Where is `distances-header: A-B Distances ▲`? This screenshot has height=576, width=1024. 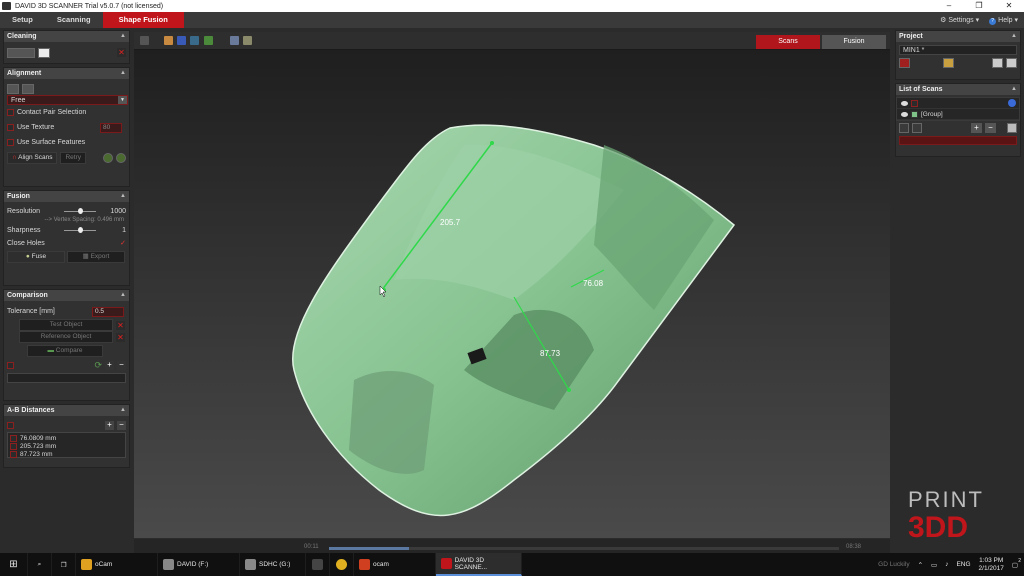 distances-header: A-B Distances ▲ is located at coordinates (66, 410).